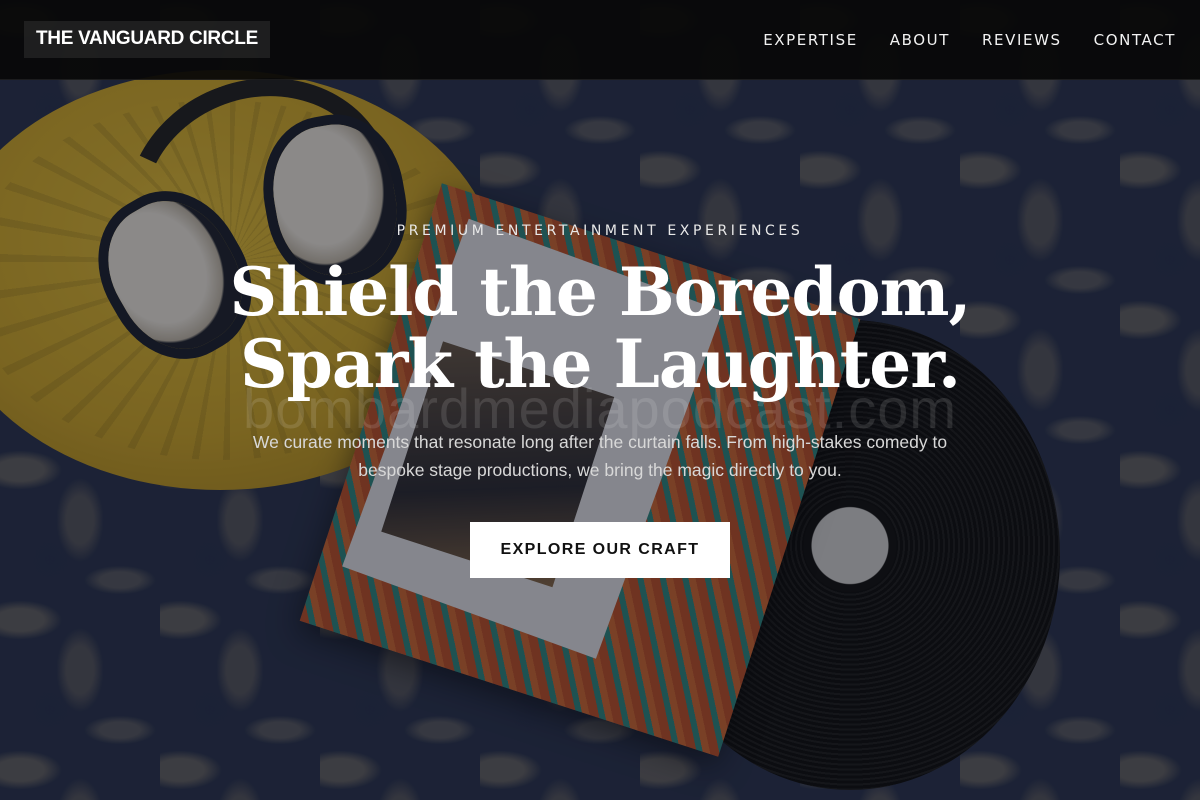  I want to click on nav-link-expertise: EXPERTISE, so click(810, 40).